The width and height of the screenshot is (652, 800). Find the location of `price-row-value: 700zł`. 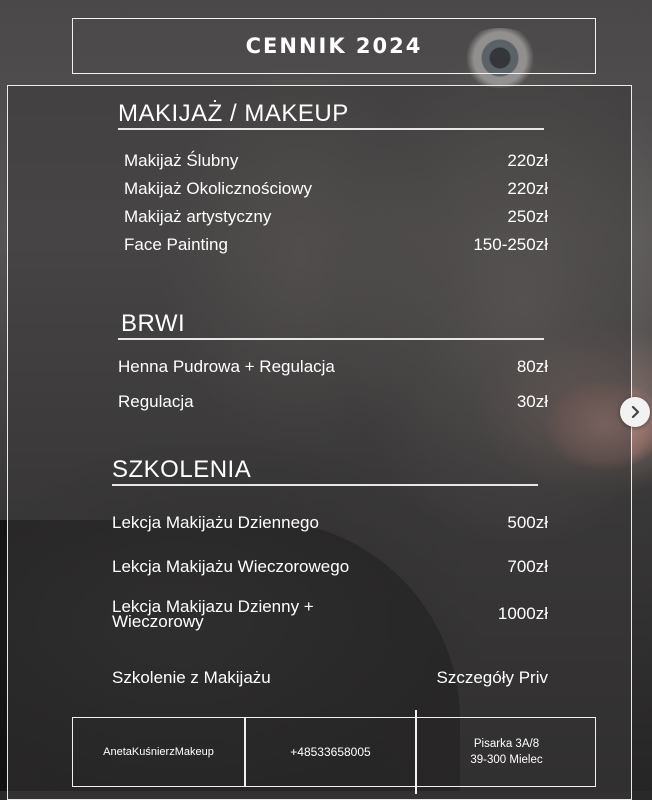

price-row-value: 700zł is located at coordinates (527, 566).